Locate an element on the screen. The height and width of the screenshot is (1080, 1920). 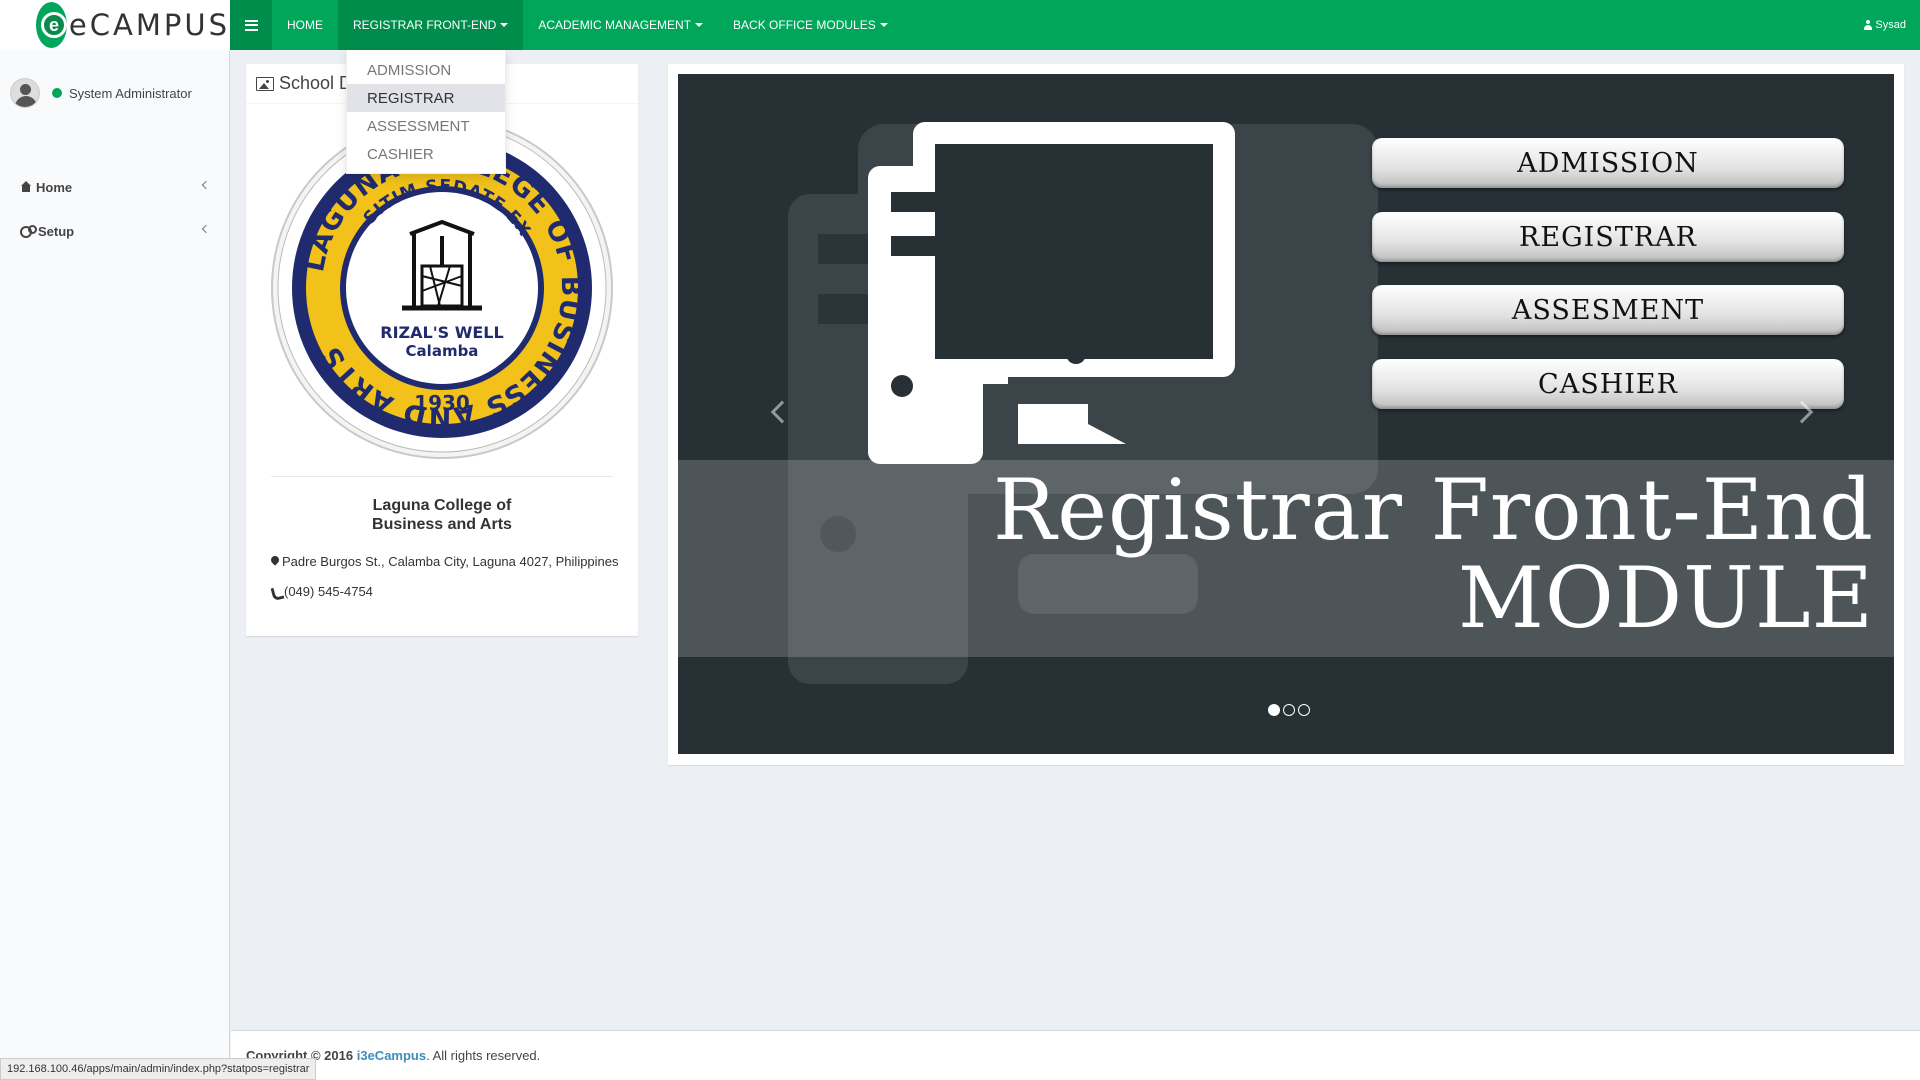
user-menu-label: Sysad is located at coordinates (1890, 25).